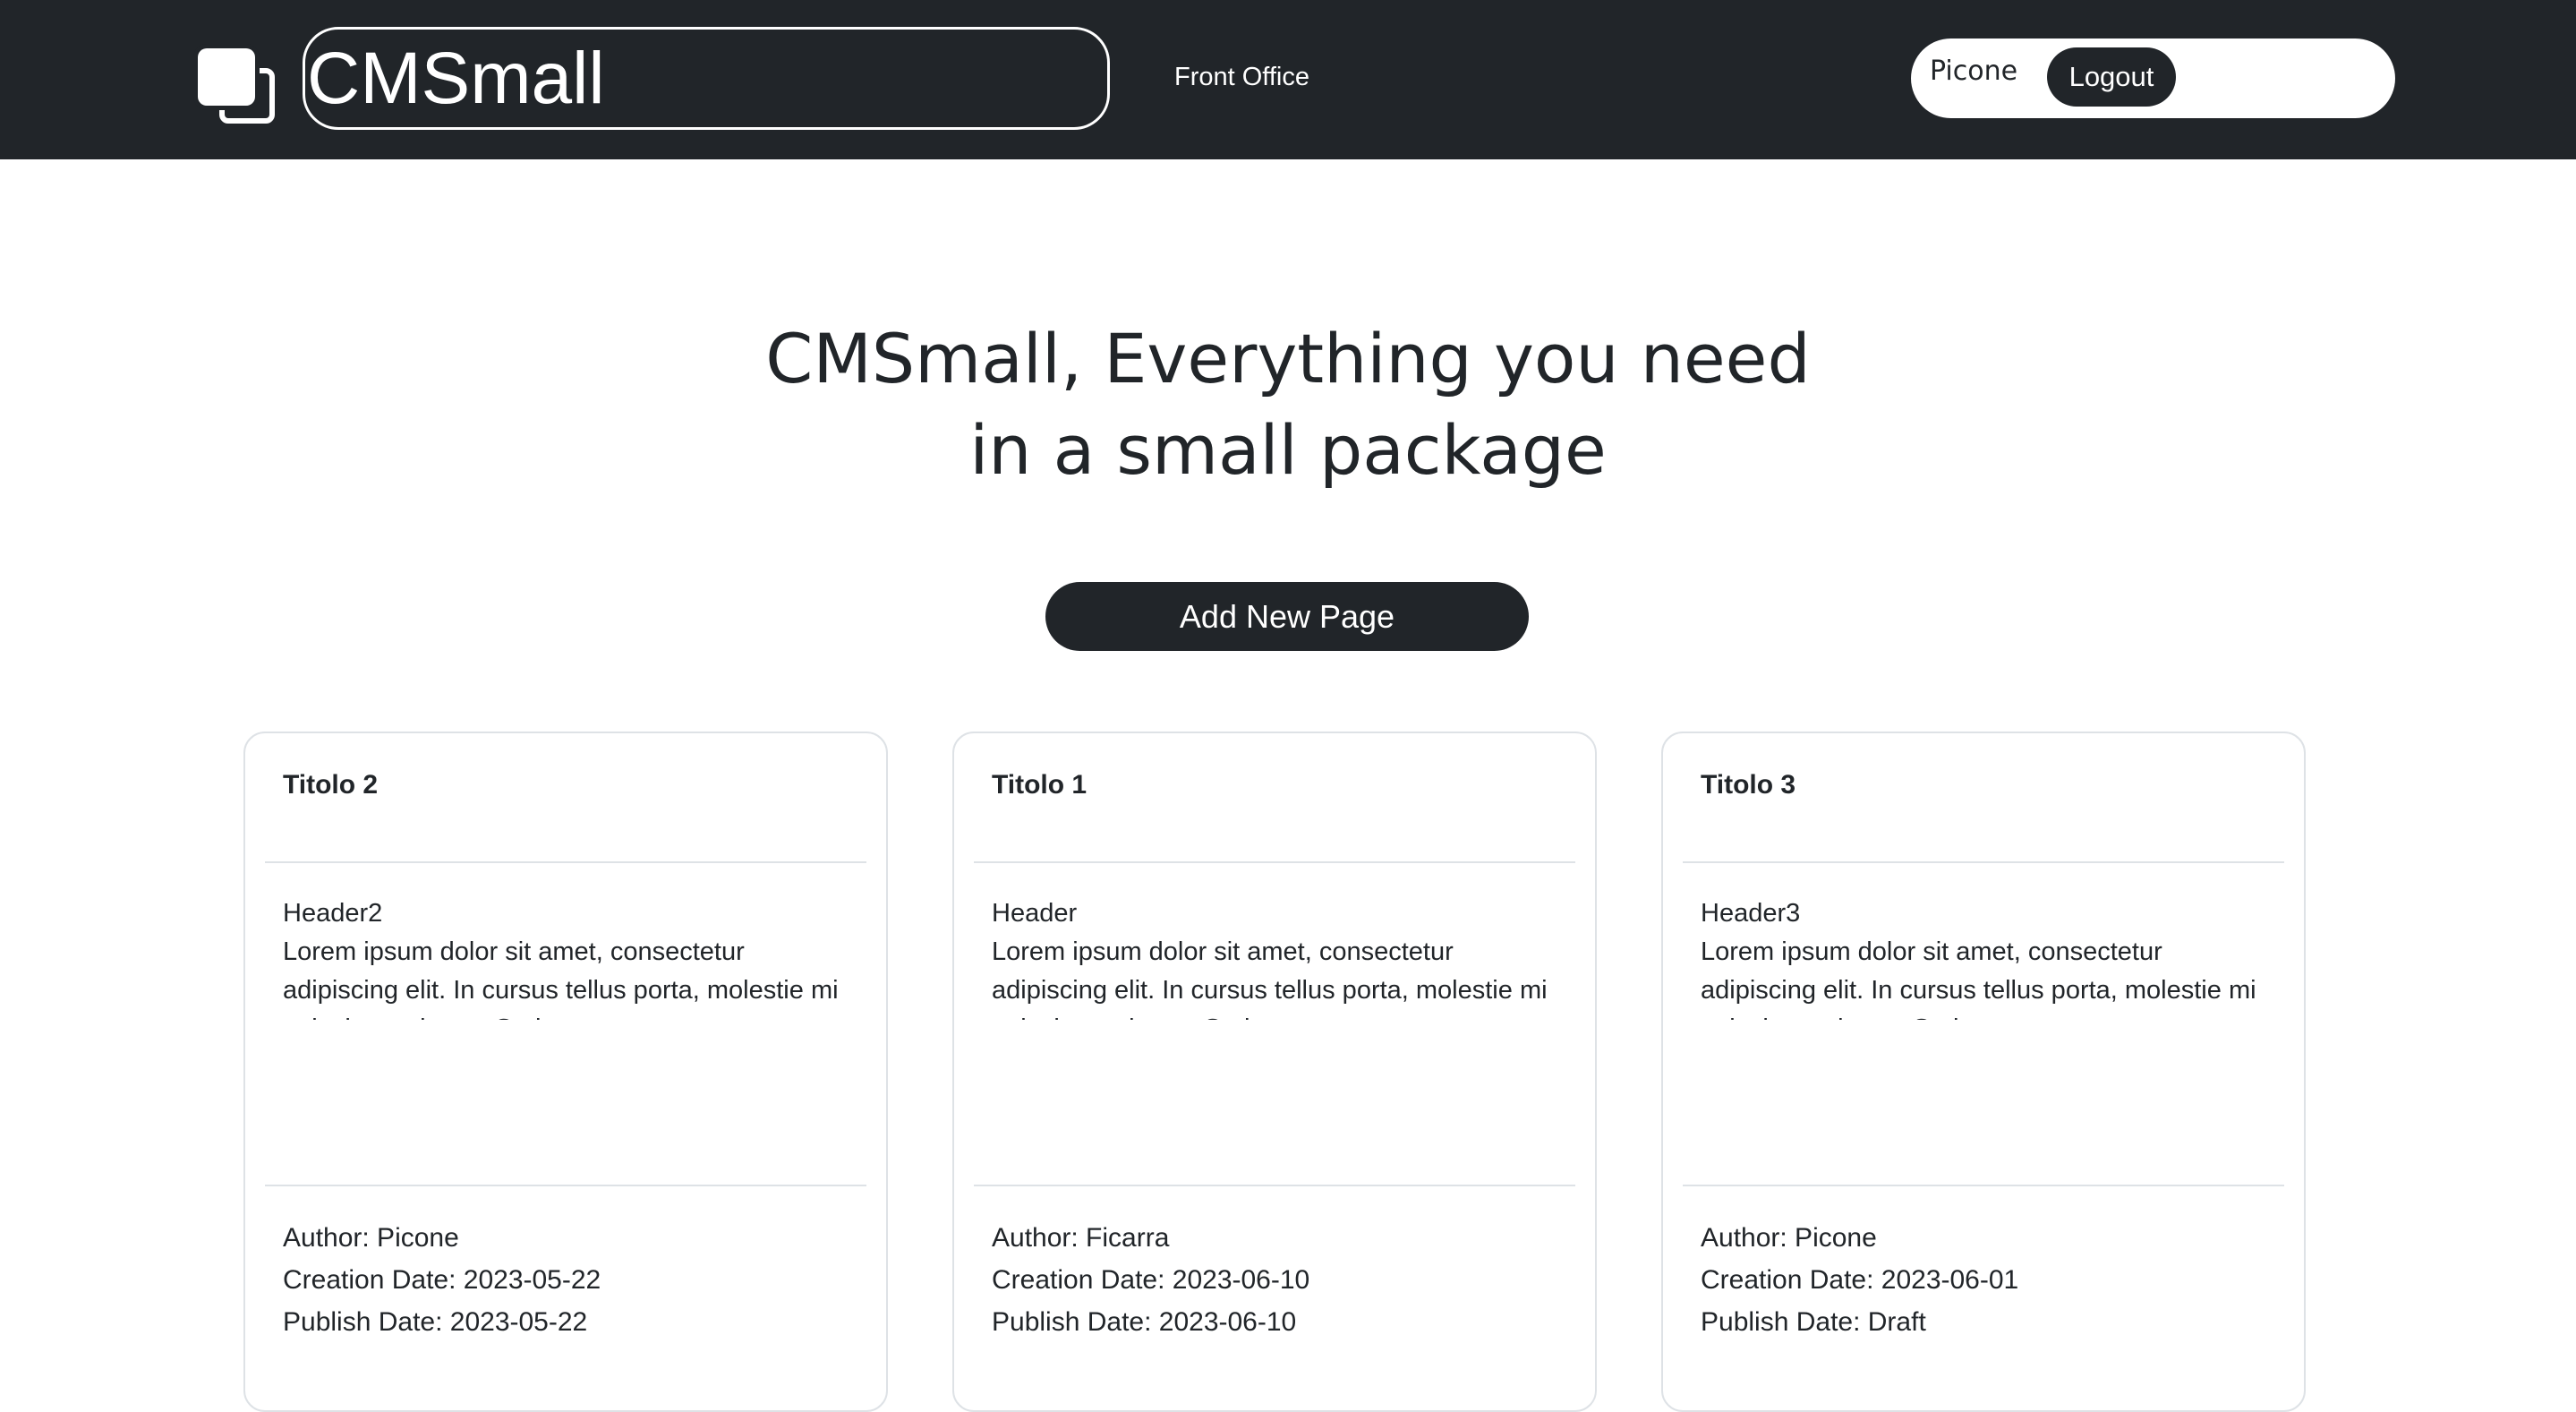 This screenshot has height=1412, width=2576. I want to click on brand-title: CMSmall, so click(456, 79).